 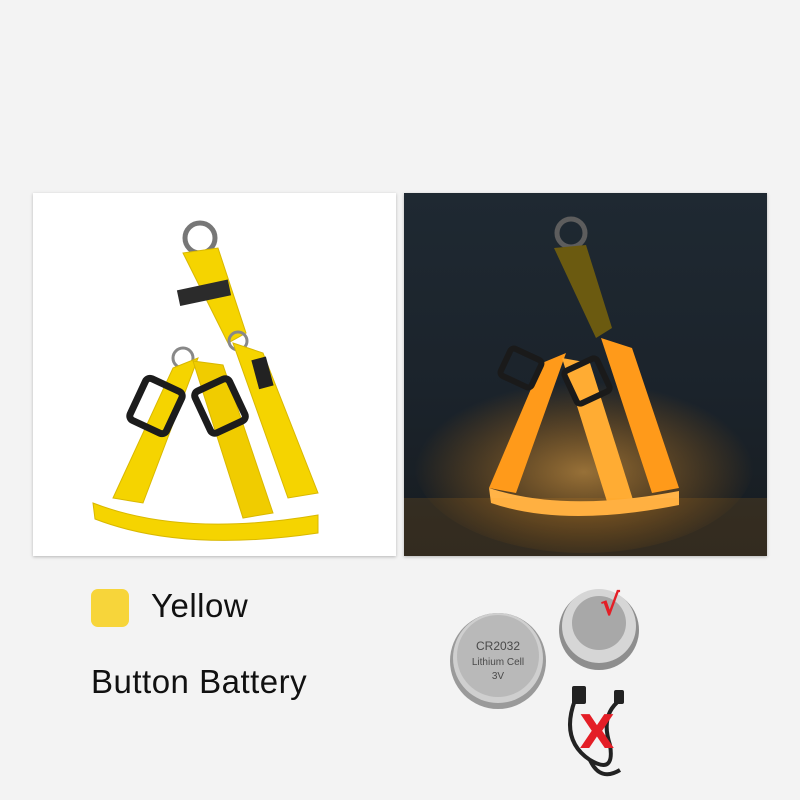 I want to click on battery-cell-text: Lithium Cell, so click(x=498, y=662).